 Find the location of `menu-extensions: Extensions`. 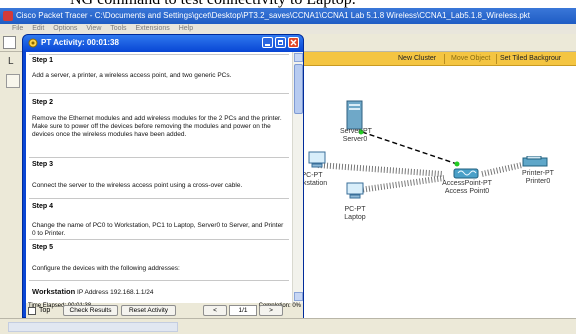

menu-extensions: Extensions is located at coordinates (153, 28).